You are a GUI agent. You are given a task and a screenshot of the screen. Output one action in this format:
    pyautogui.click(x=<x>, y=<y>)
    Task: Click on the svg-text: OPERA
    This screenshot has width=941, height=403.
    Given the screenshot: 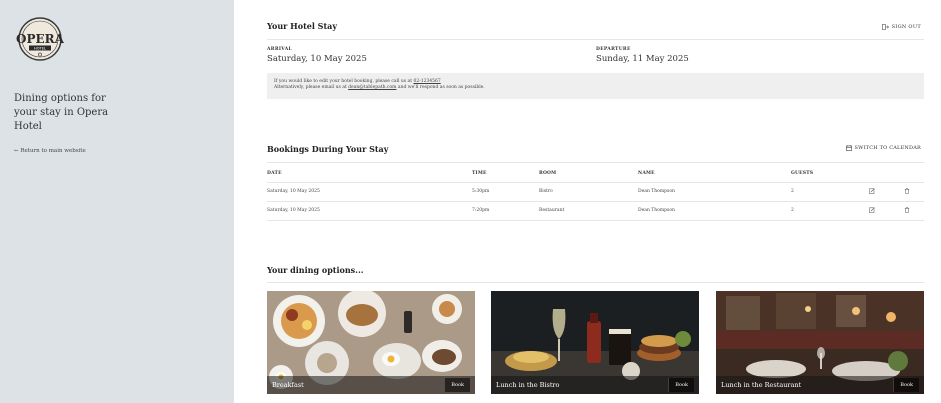 What is the action you would take?
    pyautogui.click(x=40, y=39)
    